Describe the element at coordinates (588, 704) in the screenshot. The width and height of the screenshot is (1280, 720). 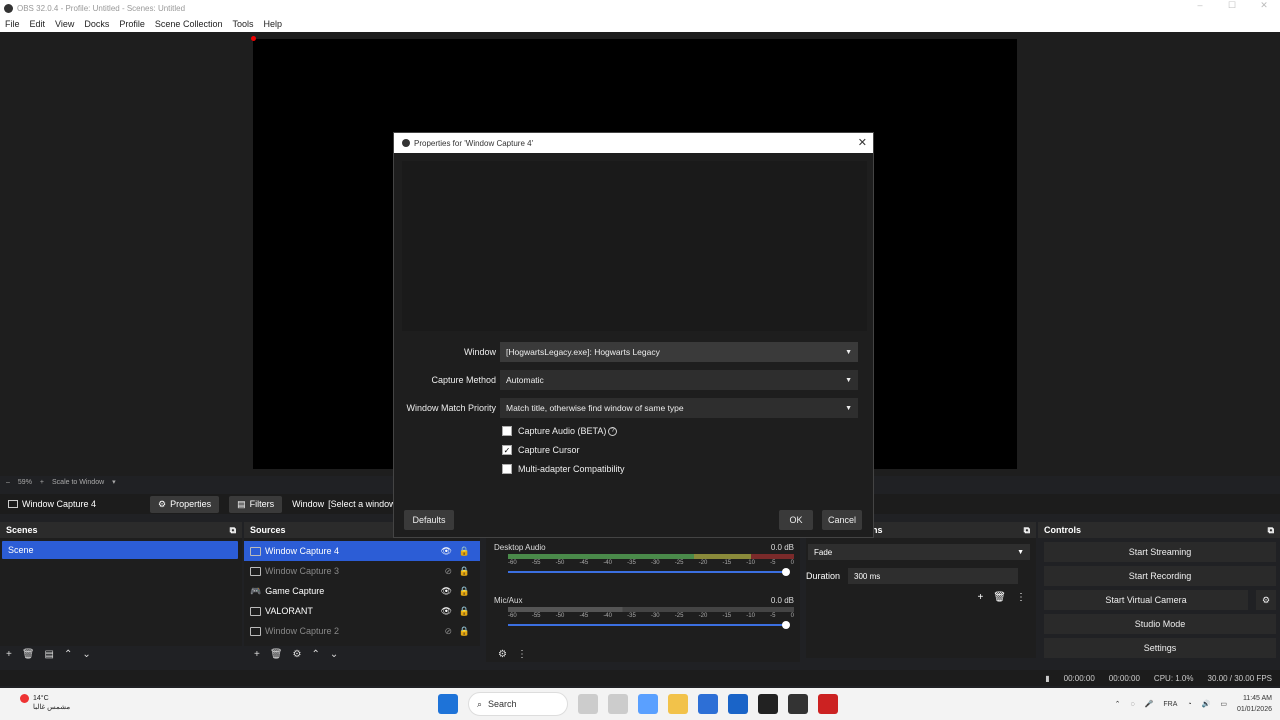
I see `widgets-icon` at that location.